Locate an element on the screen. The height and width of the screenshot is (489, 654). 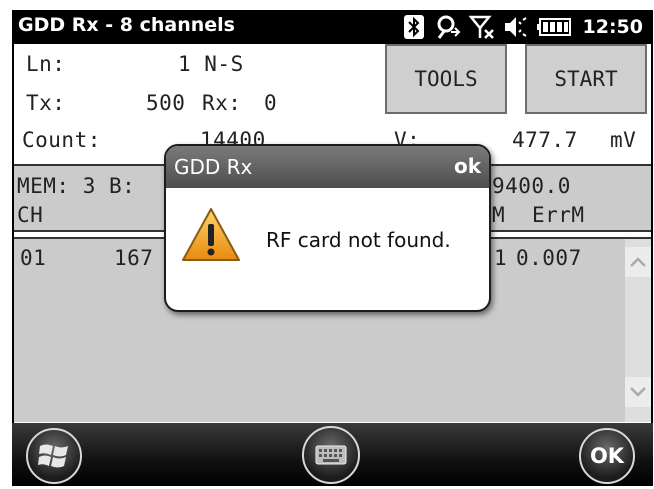
tools-button: TOOLS is located at coordinates (446, 79).